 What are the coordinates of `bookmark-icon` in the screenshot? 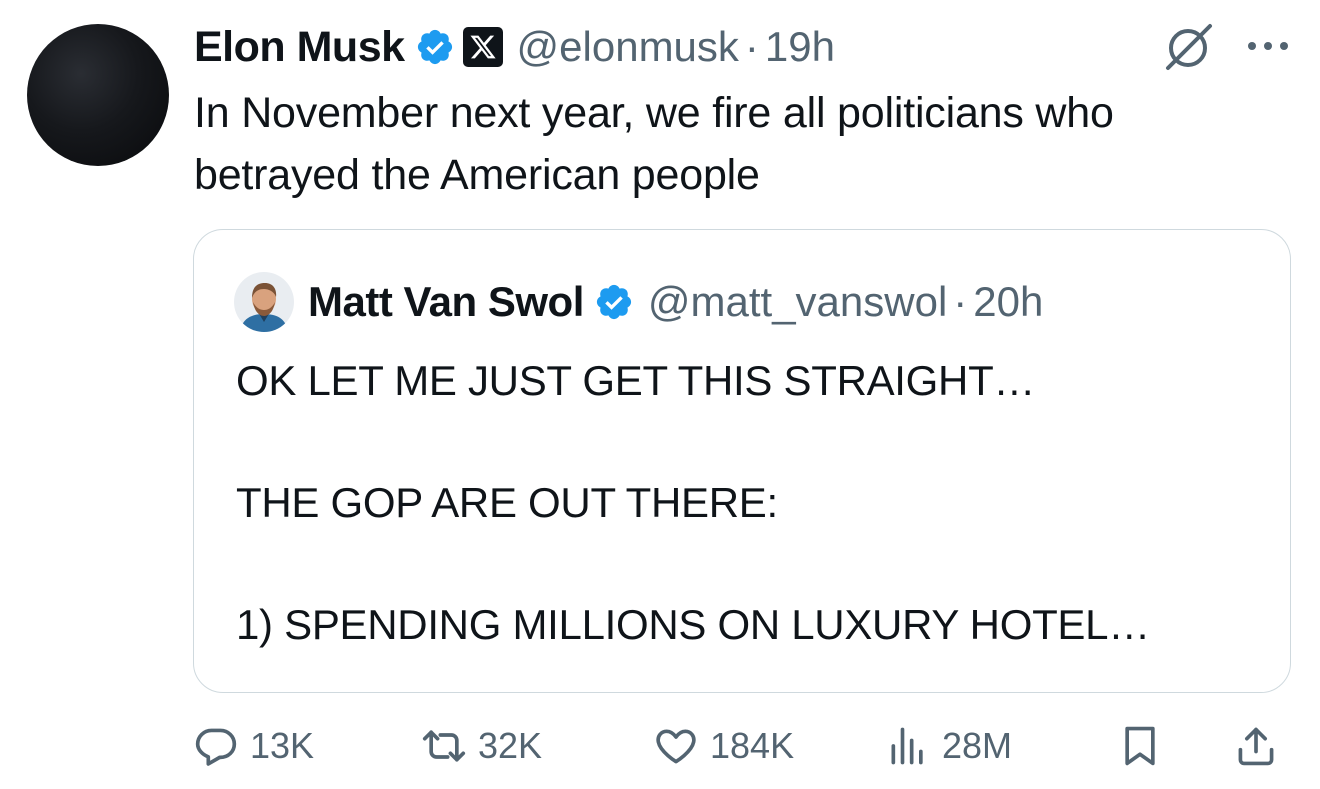 It's located at (1140, 746).